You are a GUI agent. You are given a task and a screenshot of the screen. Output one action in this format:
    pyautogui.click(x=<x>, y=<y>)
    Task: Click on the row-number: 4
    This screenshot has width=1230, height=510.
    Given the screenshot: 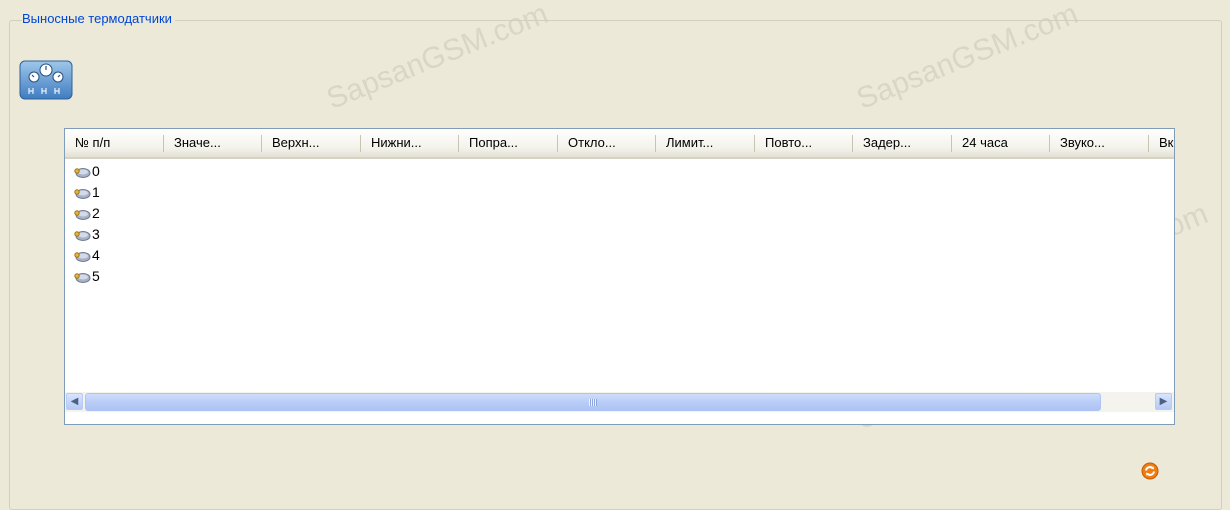 What is the action you would take?
    pyautogui.click(x=96, y=255)
    